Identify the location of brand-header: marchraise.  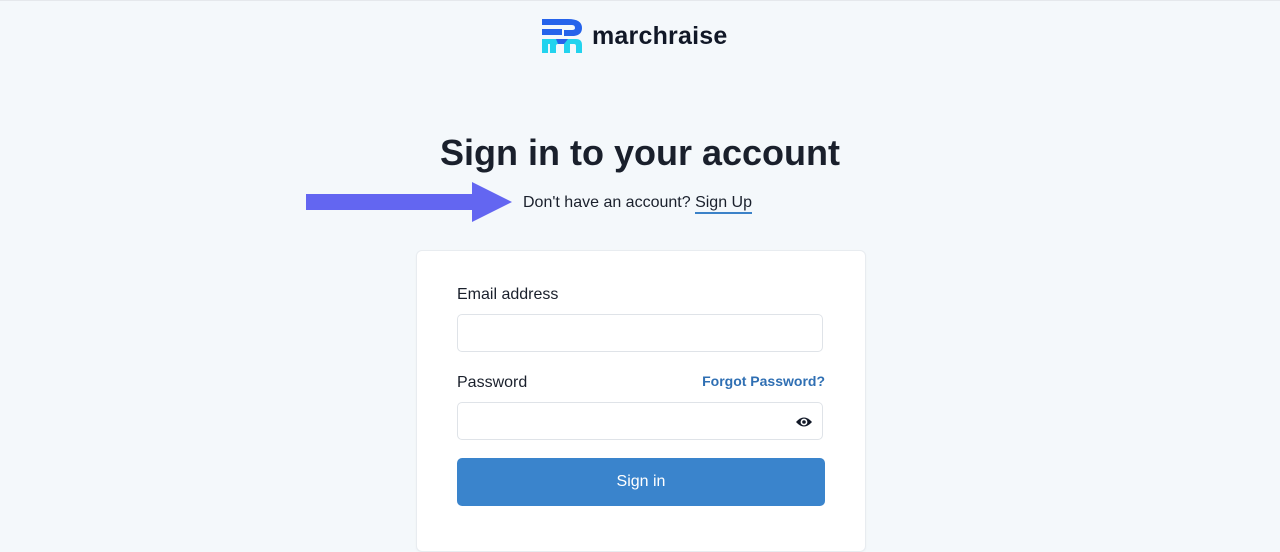
(634, 36).